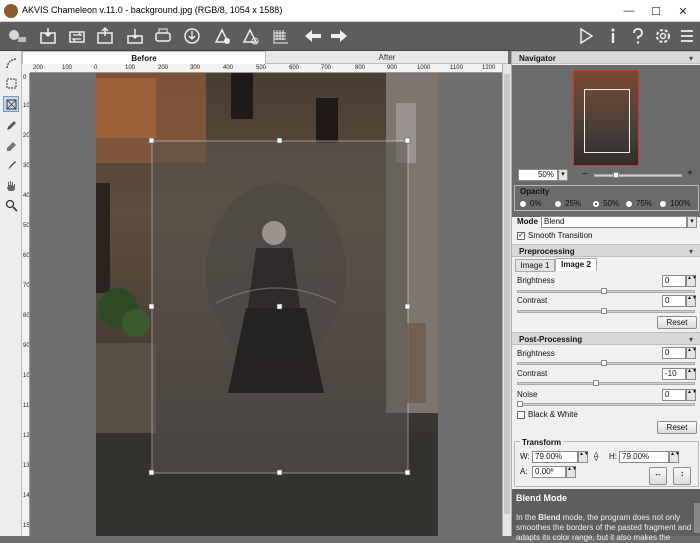 This screenshot has width=700, height=543. I want to click on post-contrast-slider, so click(606, 383).